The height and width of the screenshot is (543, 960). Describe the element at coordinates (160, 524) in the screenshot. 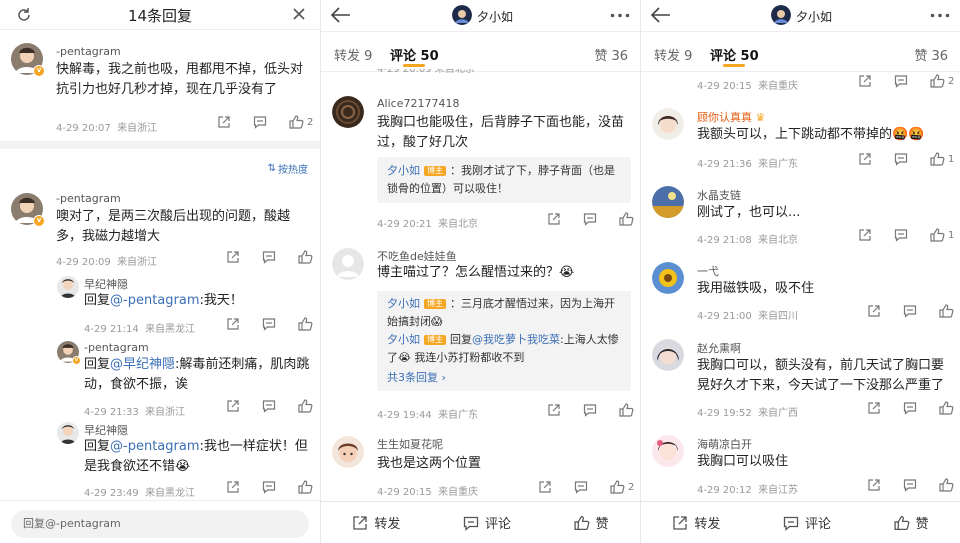

I see `reply-input: 回复@-pentagram` at that location.